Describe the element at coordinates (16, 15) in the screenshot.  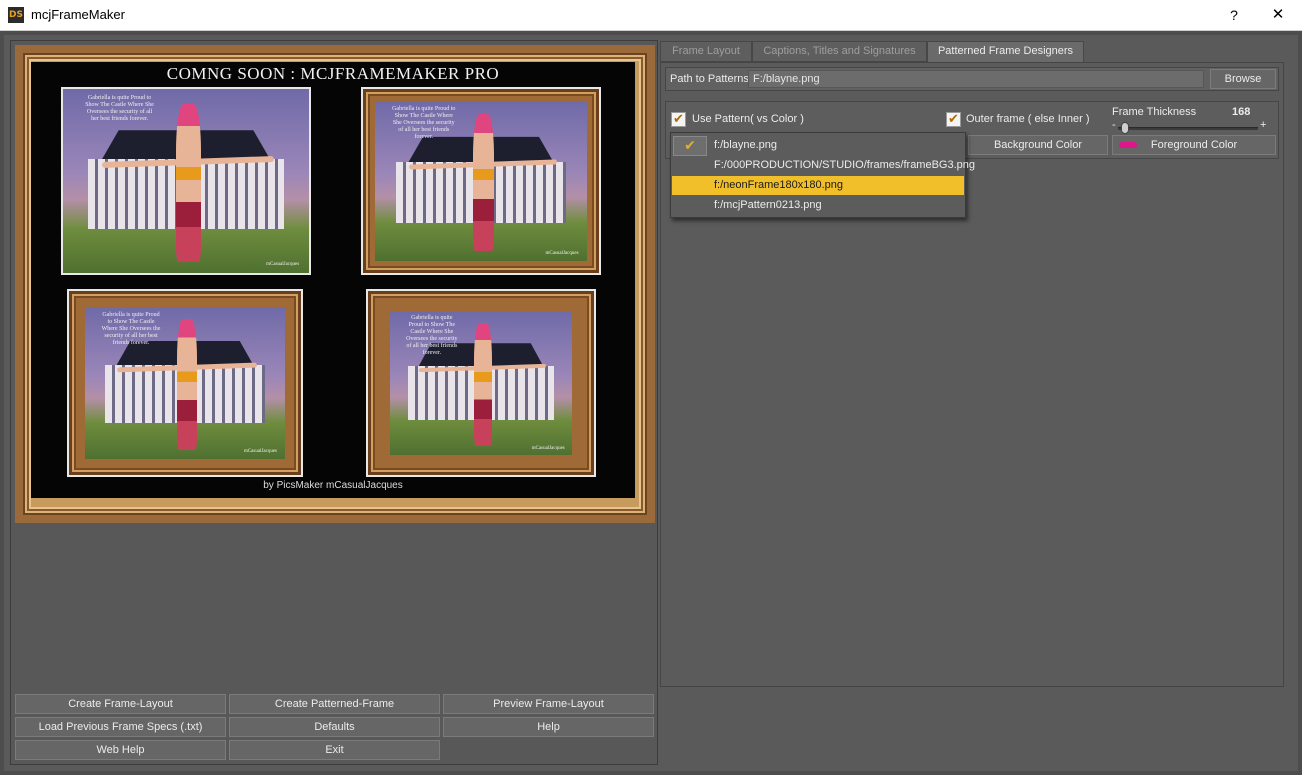
I see `app-icon: DS` at that location.